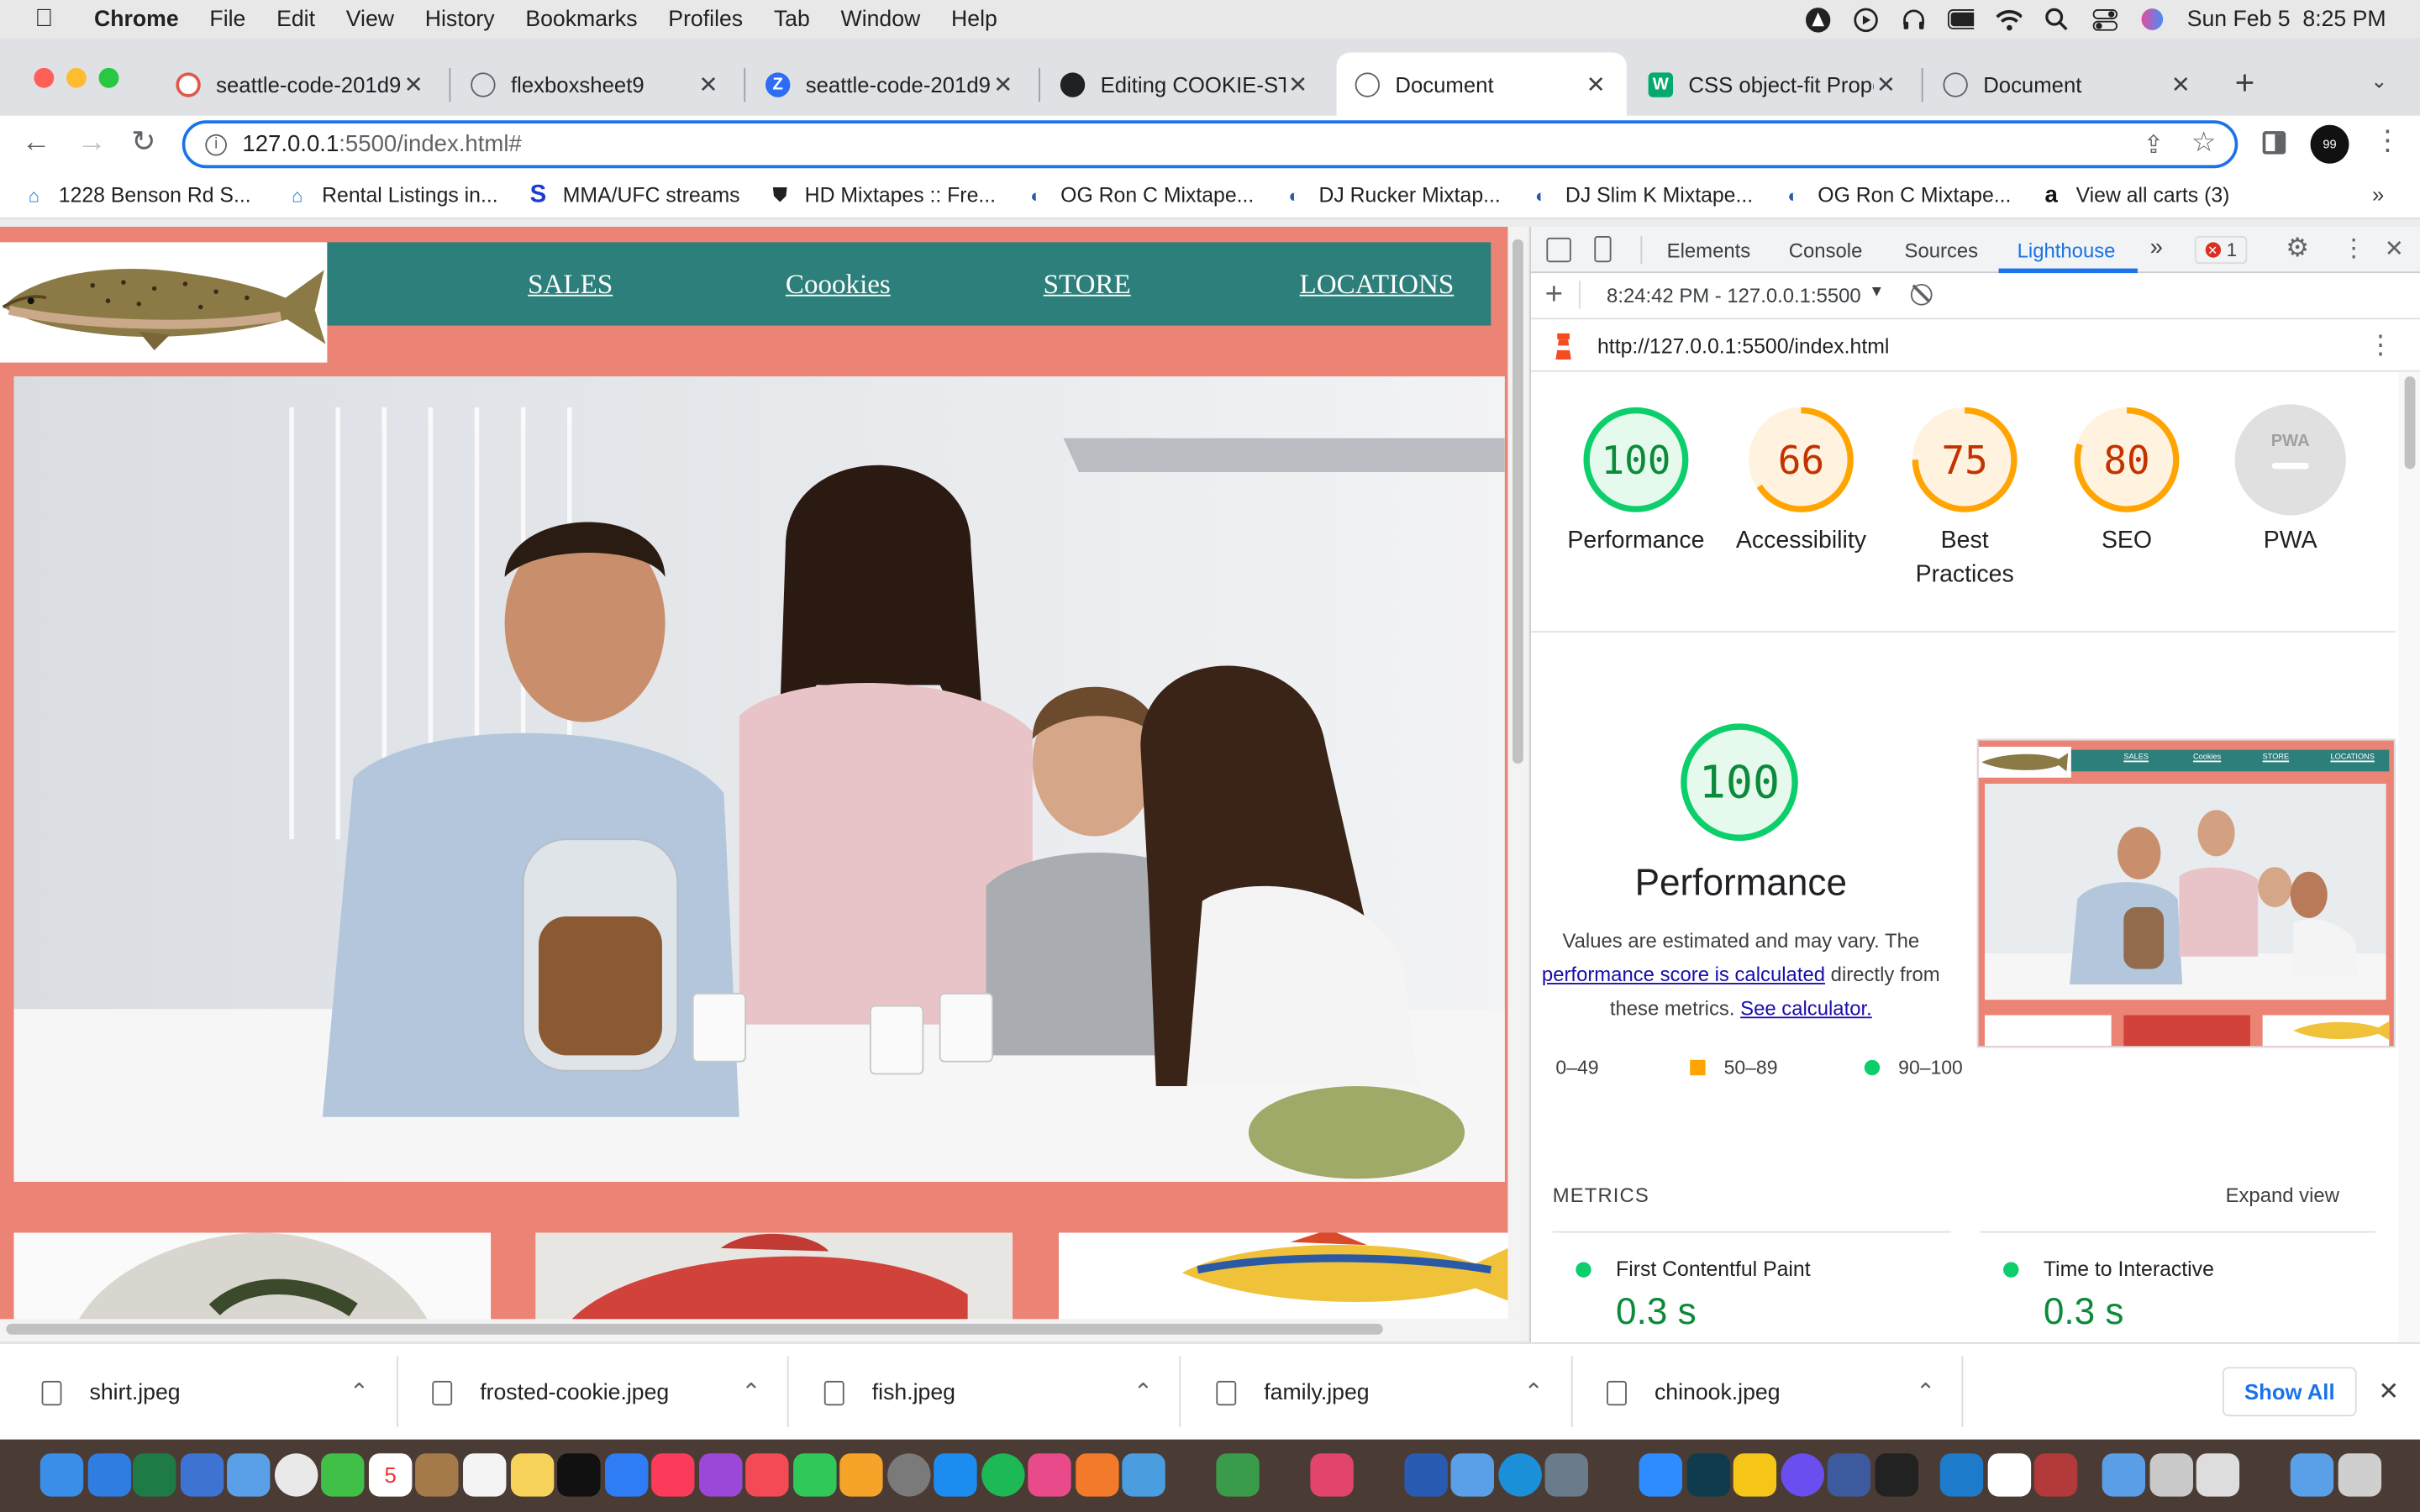 The height and width of the screenshot is (1512, 2420). I want to click on contacts-icon, so click(437, 1475).